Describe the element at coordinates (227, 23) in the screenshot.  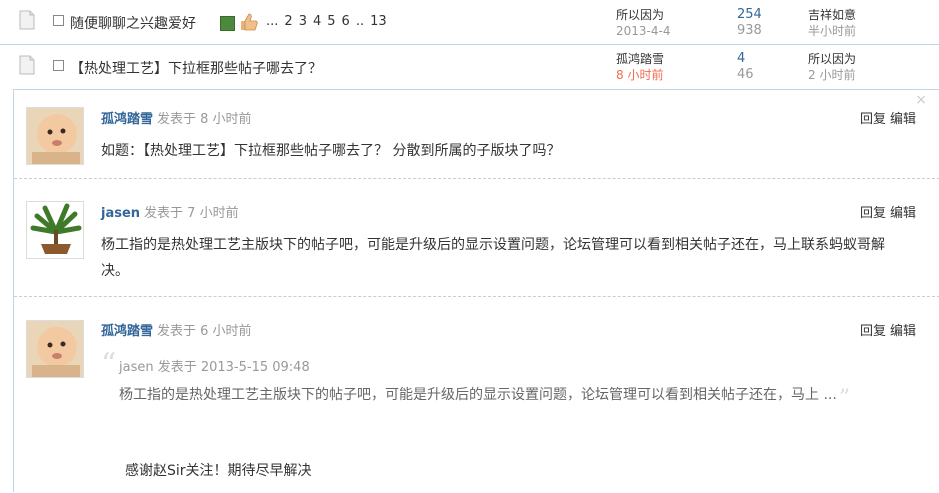
I see `image-attachment-icon` at that location.